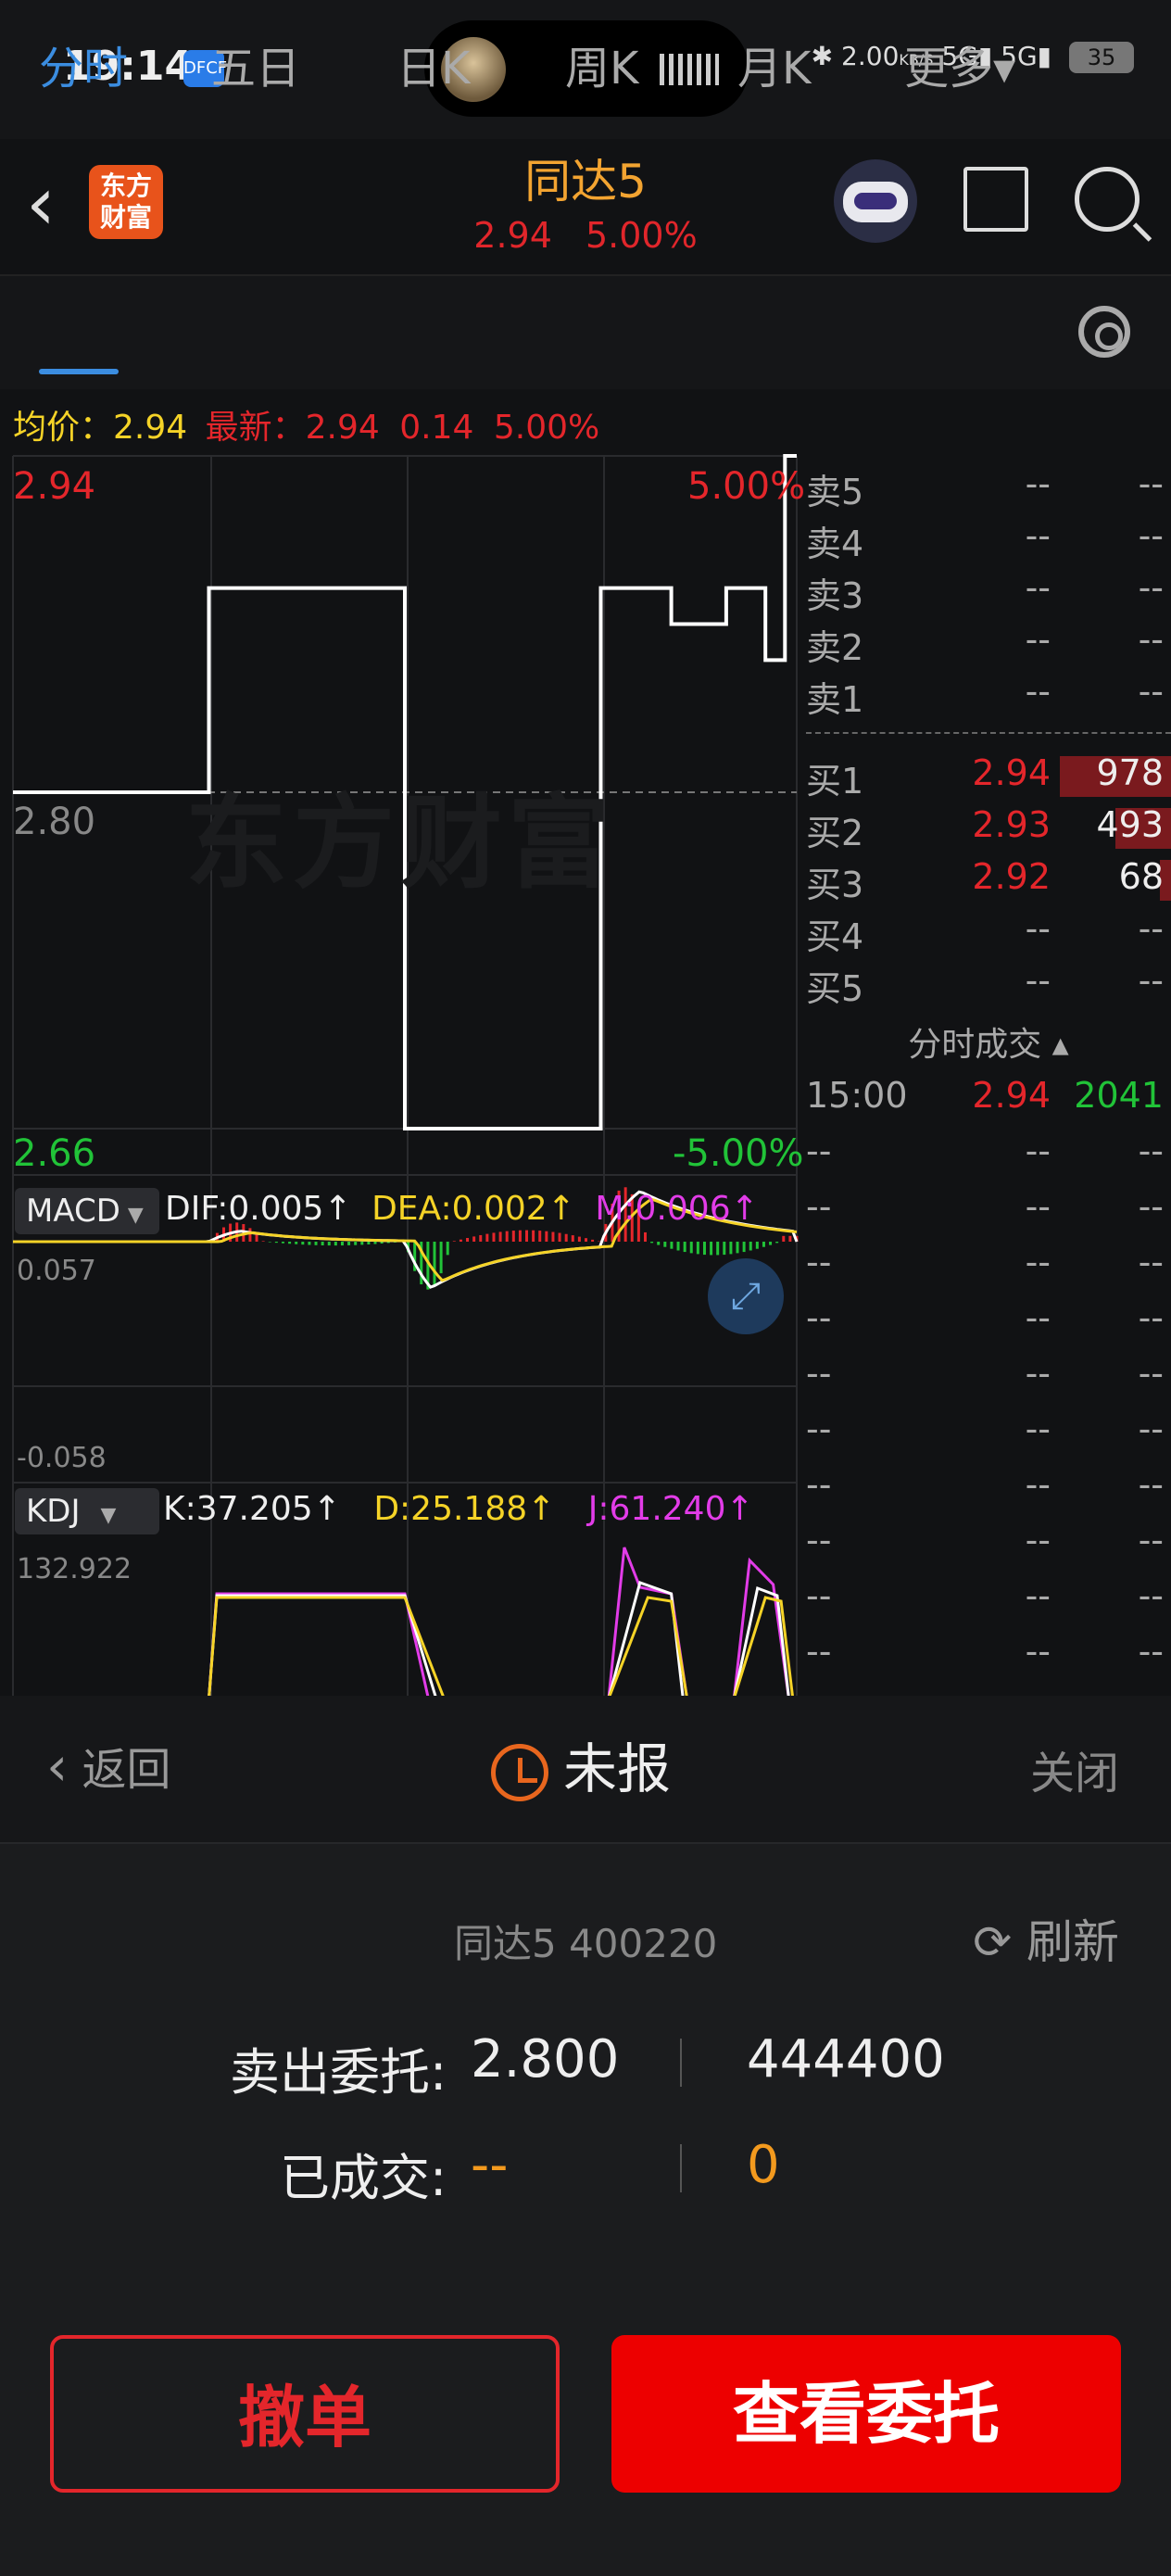 The height and width of the screenshot is (2576, 1171). I want to click on refresh-button: ⟳ 刷新, so click(1046, 1938).